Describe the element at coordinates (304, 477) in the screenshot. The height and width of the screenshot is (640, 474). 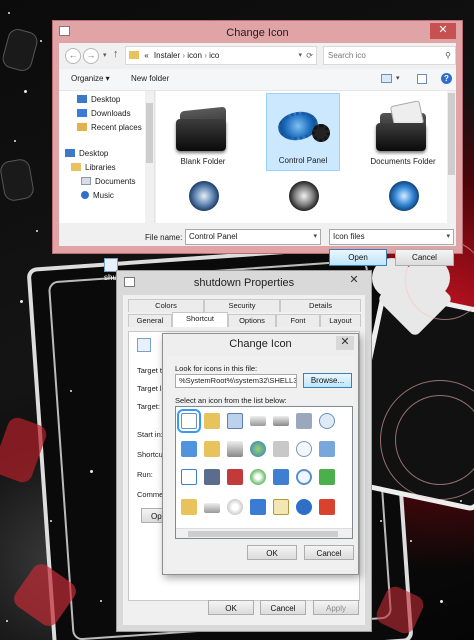
I see `magnifier-icon` at that location.